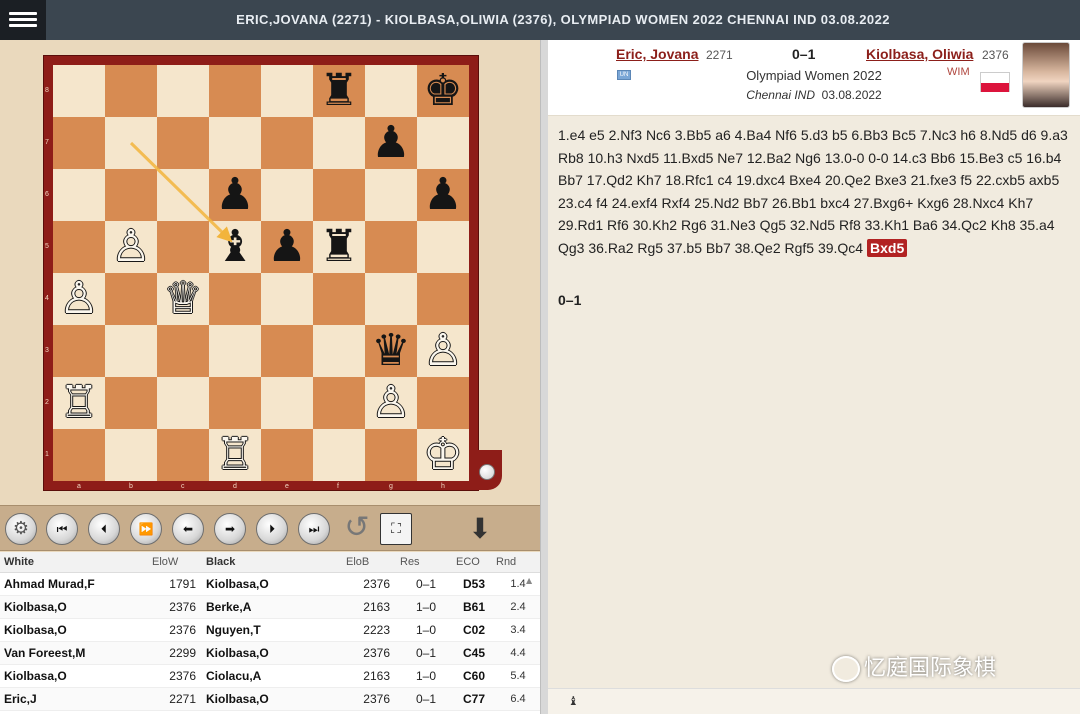  What do you see at coordinates (235, 299) in the screenshot?
I see `square-d4` at bounding box center [235, 299].